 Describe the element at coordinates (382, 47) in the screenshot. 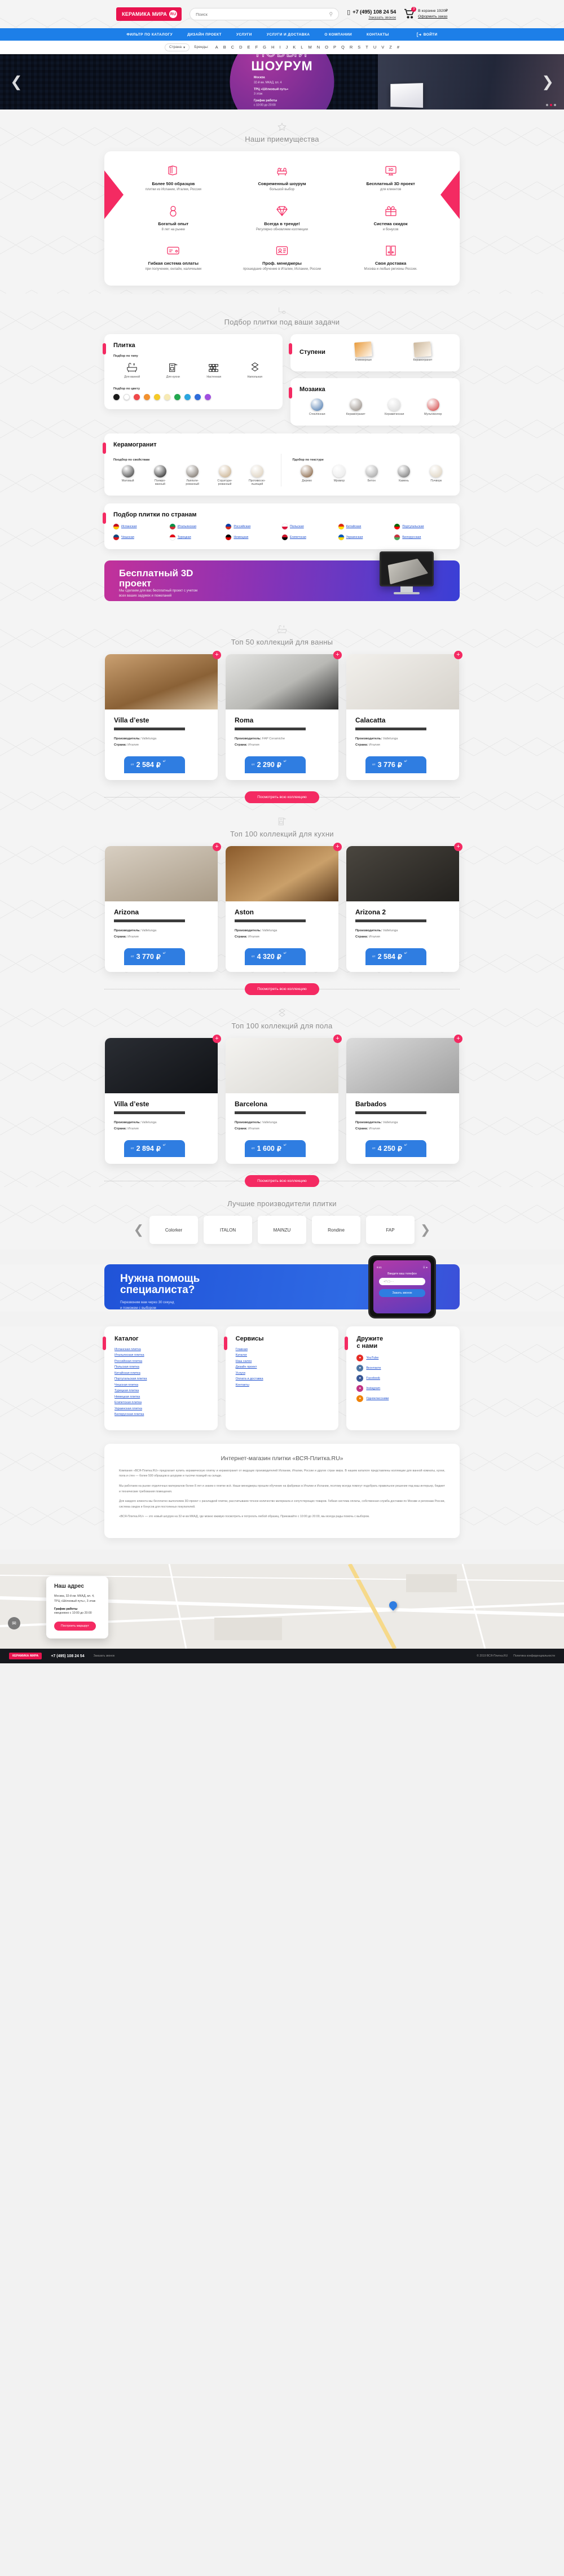

I see `brand-letter-V: V` at that location.